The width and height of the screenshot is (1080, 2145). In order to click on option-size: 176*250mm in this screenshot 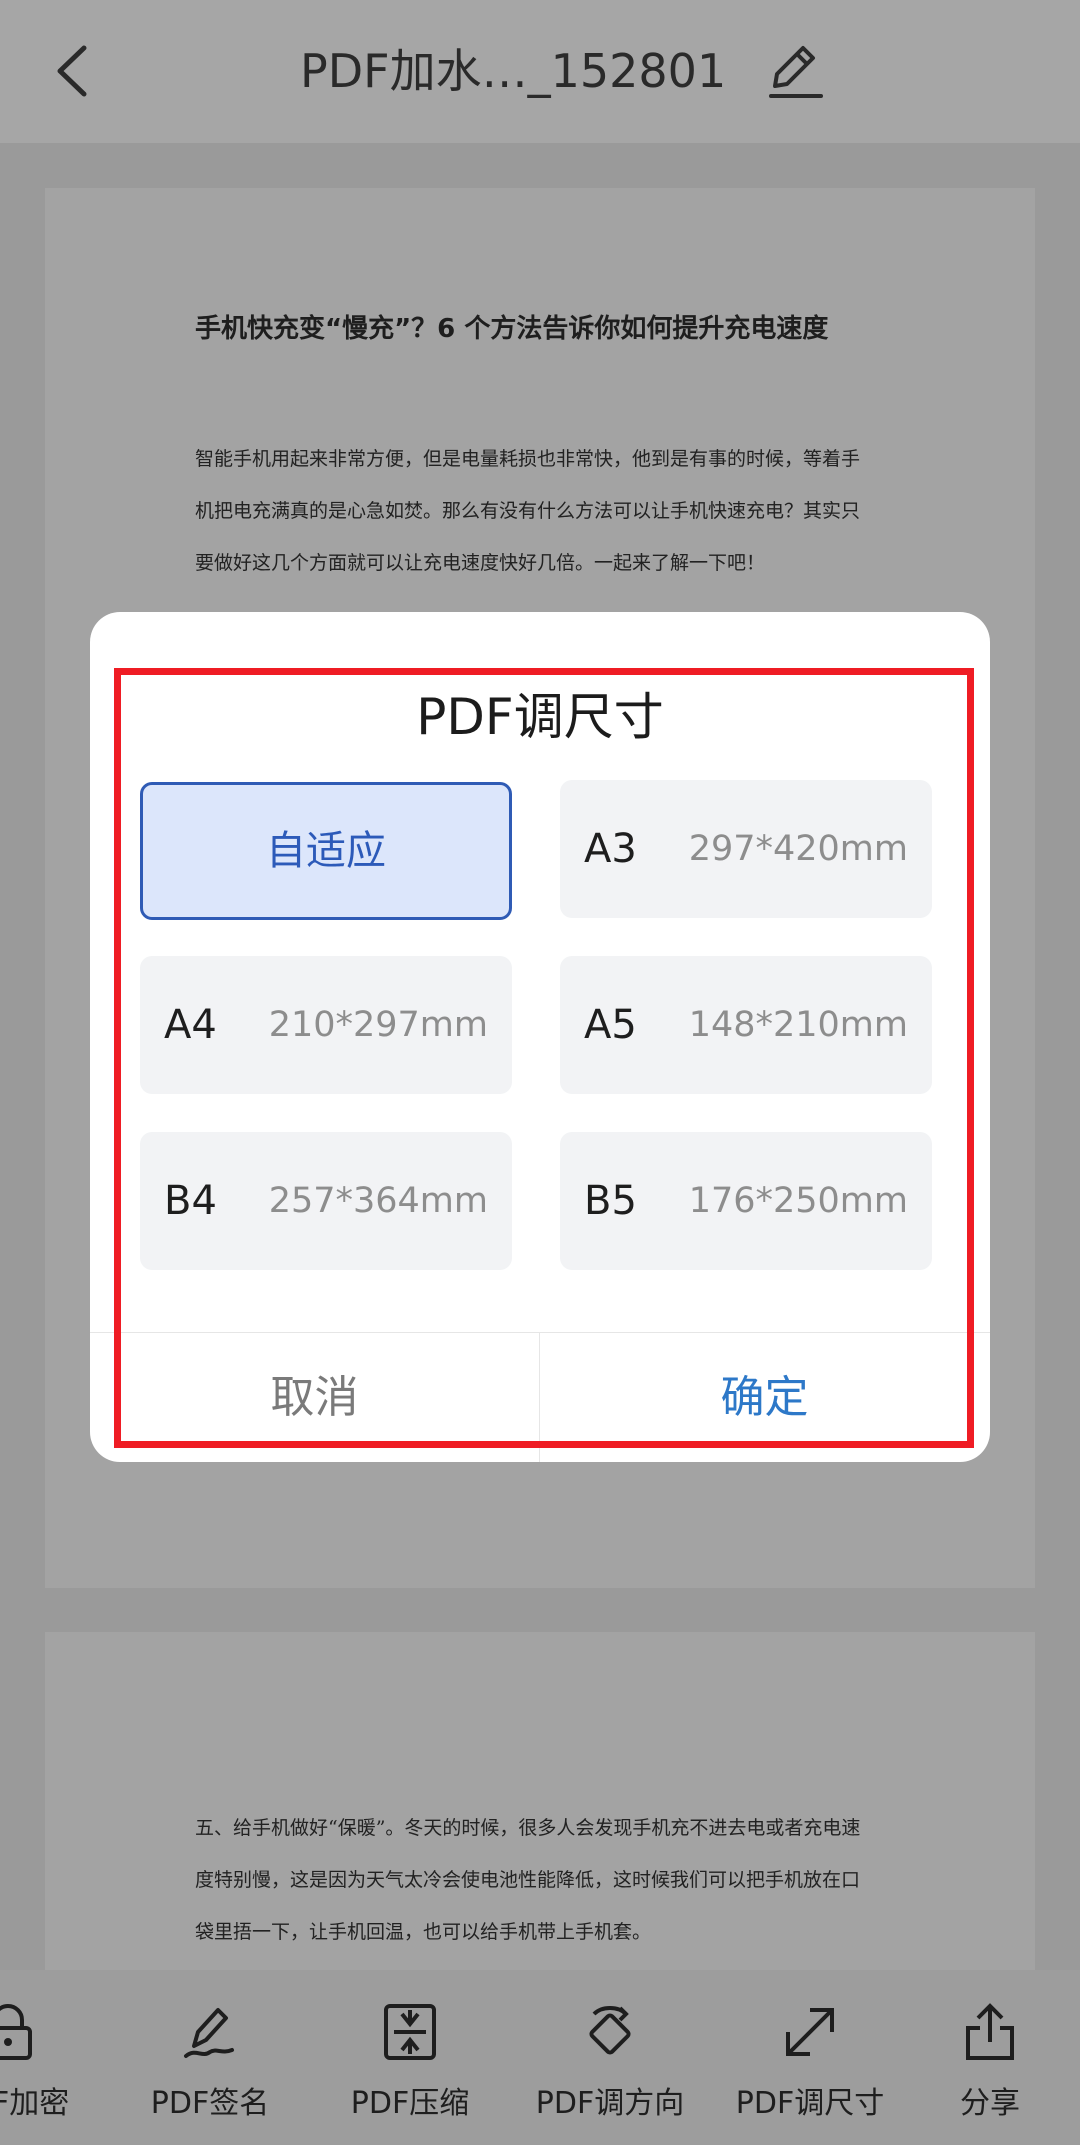, I will do `click(798, 1201)`.